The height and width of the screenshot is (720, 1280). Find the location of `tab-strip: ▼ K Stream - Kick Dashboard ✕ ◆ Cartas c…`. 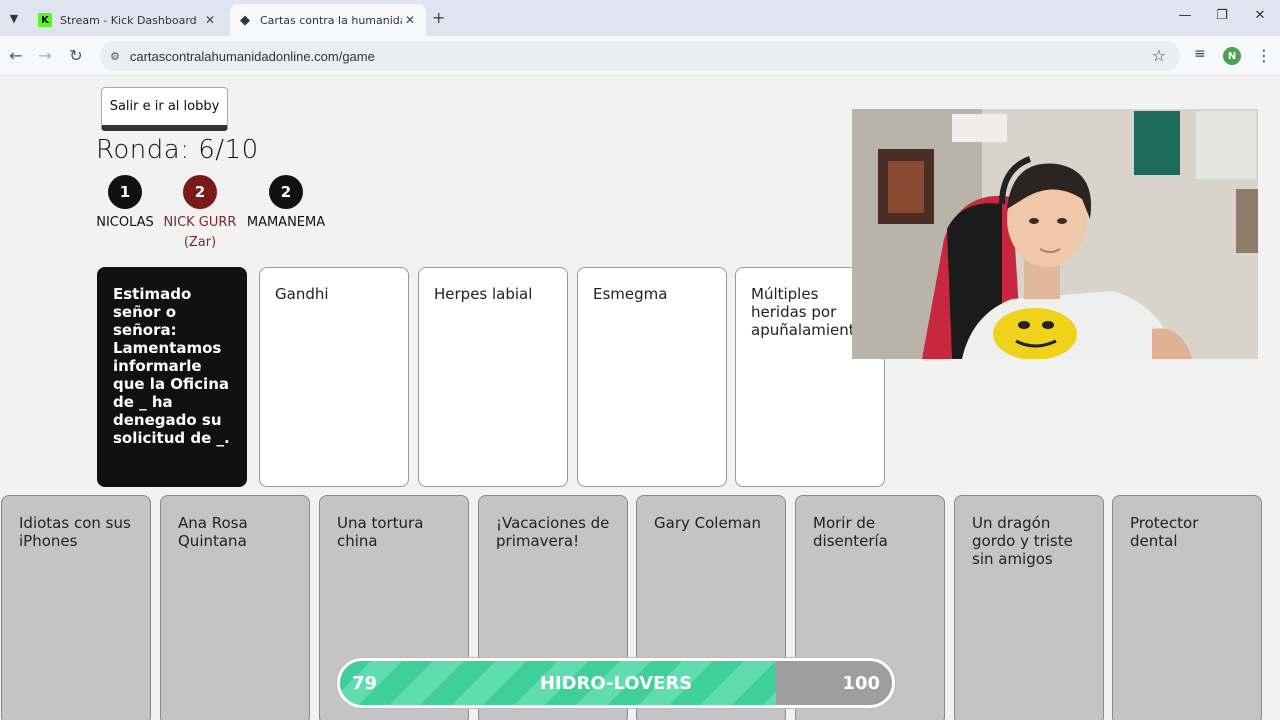

tab-strip: ▼ K Stream - Kick Dashboard ✕ ◆ Cartas c… is located at coordinates (640, 18).